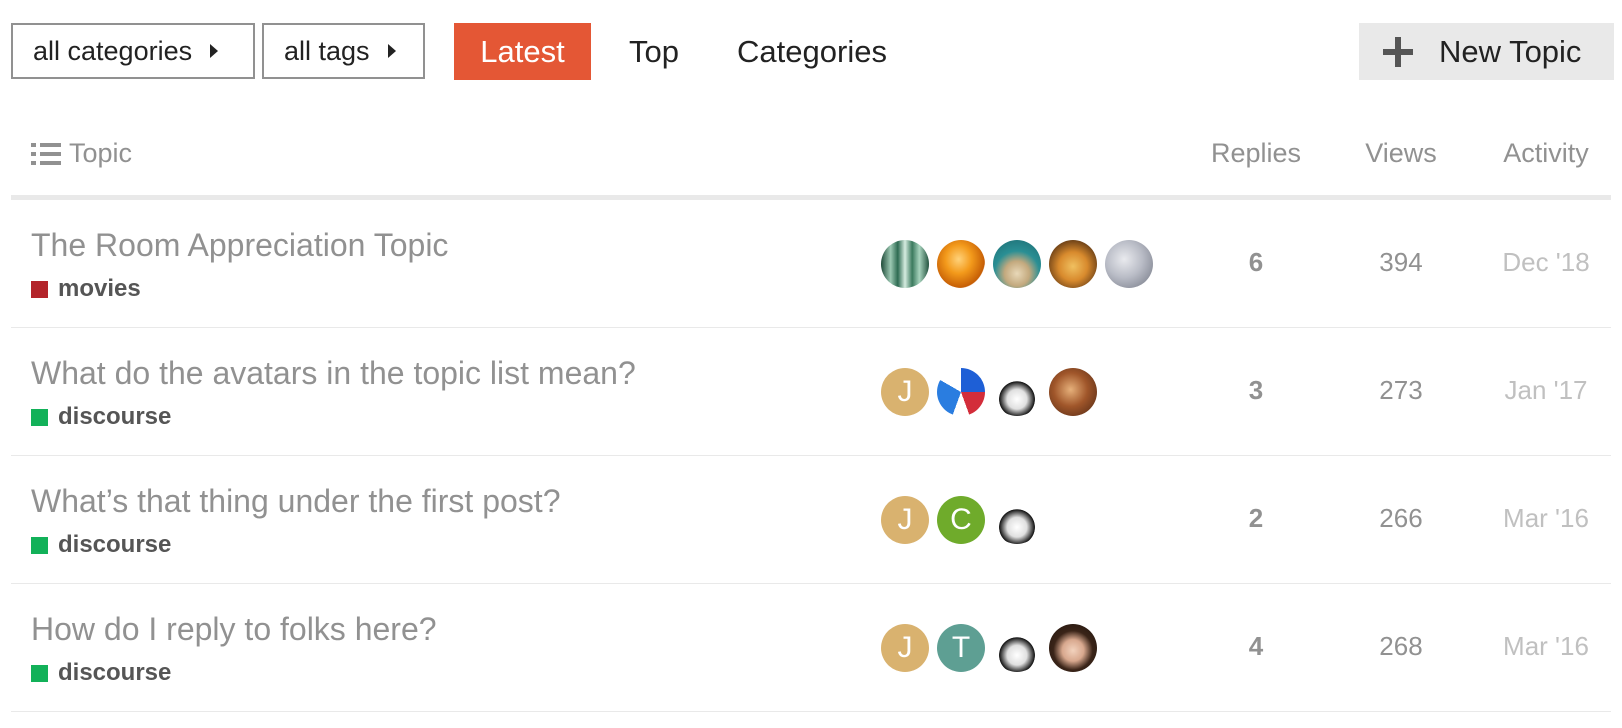  Describe the element at coordinates (1398, 51) in the screenshot. I see `plus-icon` at that location.